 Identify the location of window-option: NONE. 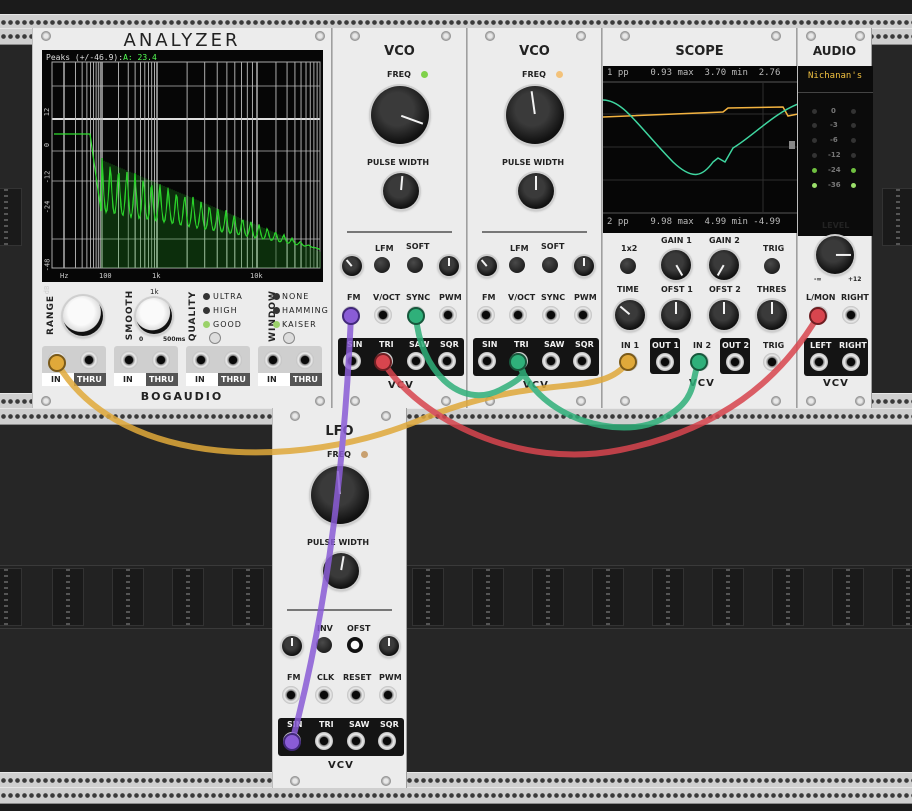
(295, 296).